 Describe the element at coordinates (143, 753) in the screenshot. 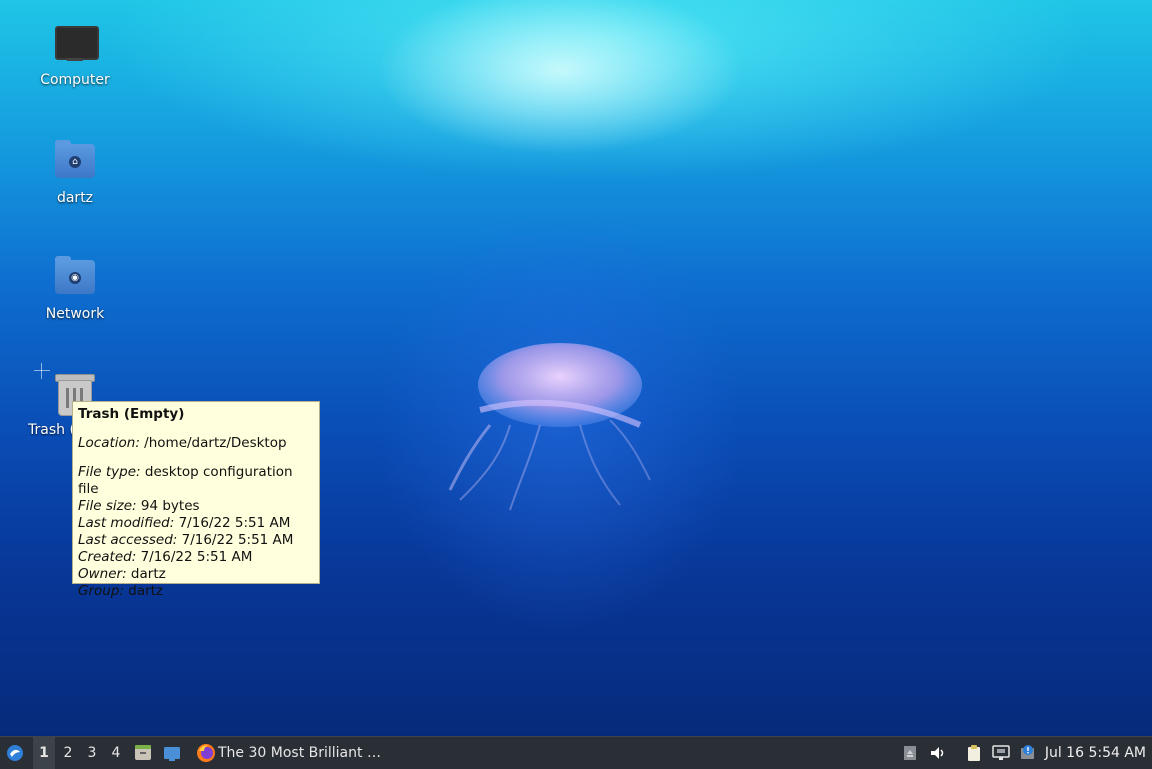

I see `file-manager-launcher-icon` at that location.